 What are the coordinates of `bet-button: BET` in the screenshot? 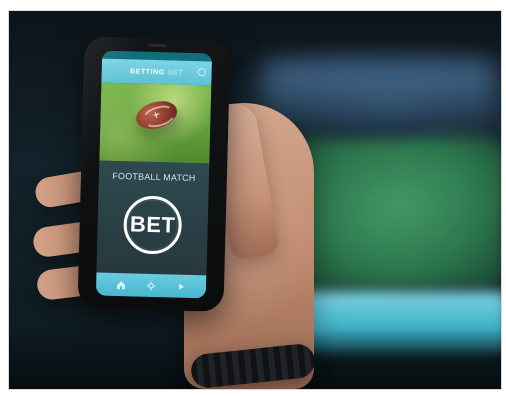 It's located at (152, 225).